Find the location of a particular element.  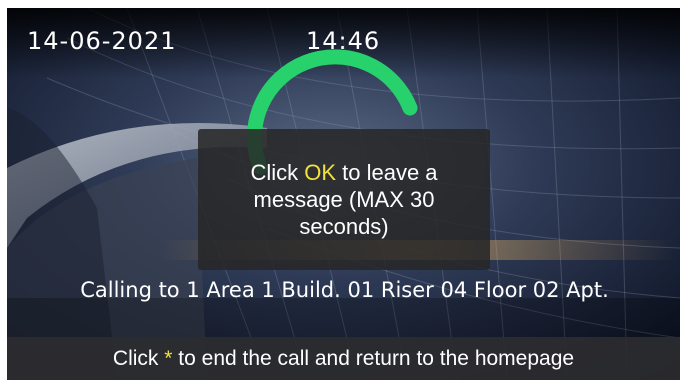

ok-key-label: OK is located at coordinates (320, 172).